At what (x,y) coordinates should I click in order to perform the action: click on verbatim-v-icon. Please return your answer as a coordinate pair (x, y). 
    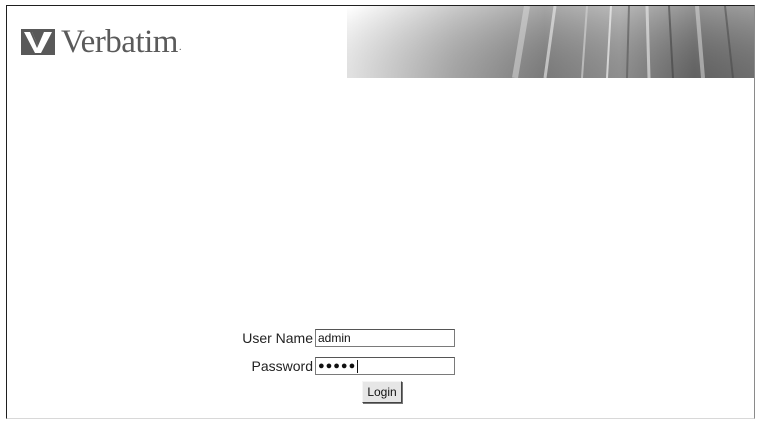
    Looking at the image, I should click on (38, 42).